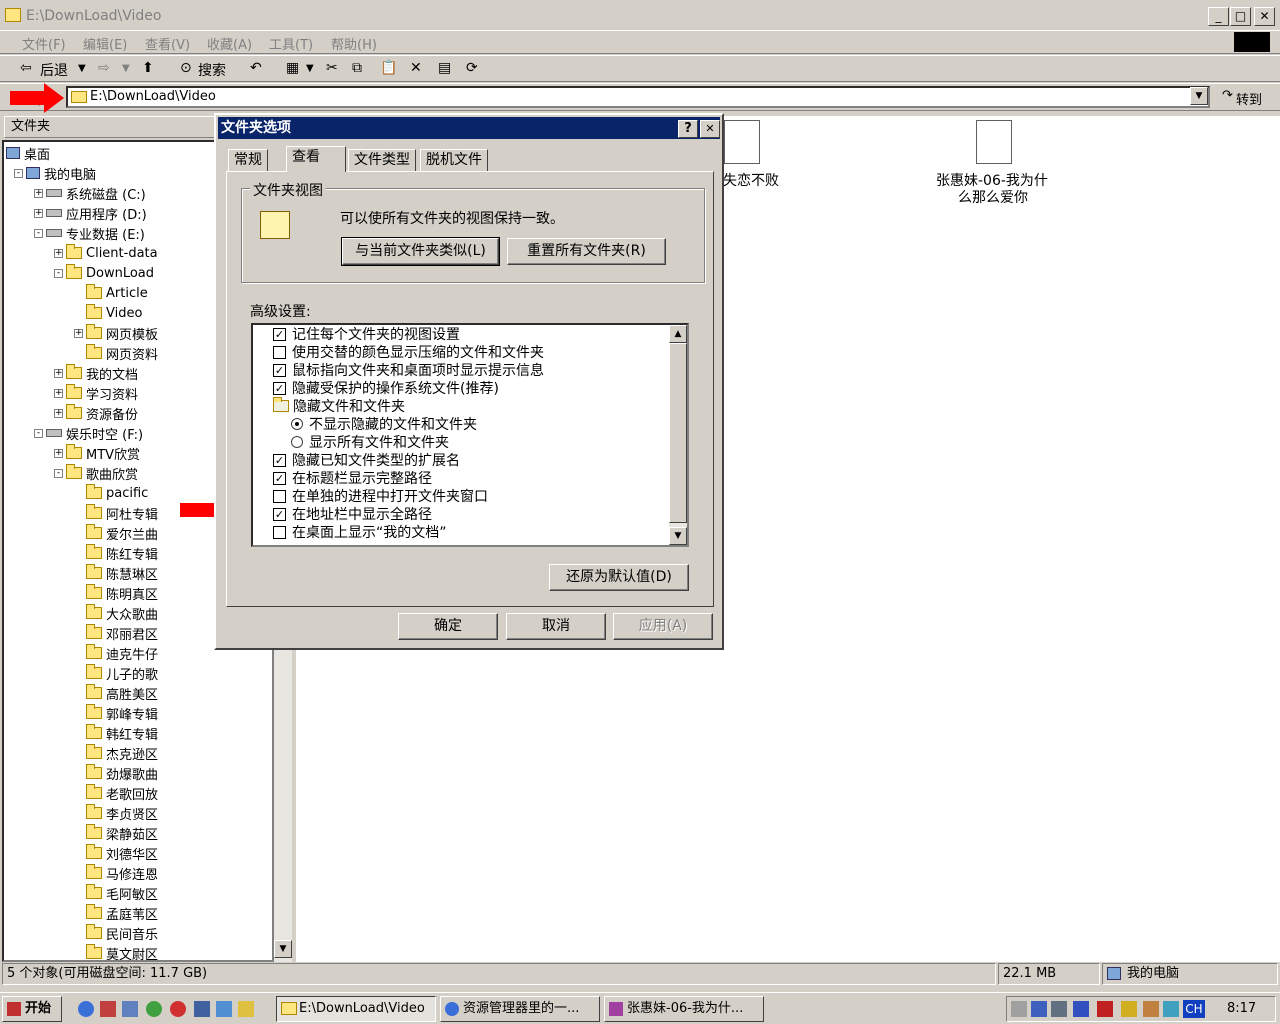 Image resolution: width=1280 pixels, height=1024 pixels. I want to click on tab-general: 常规, so click(248, 160).